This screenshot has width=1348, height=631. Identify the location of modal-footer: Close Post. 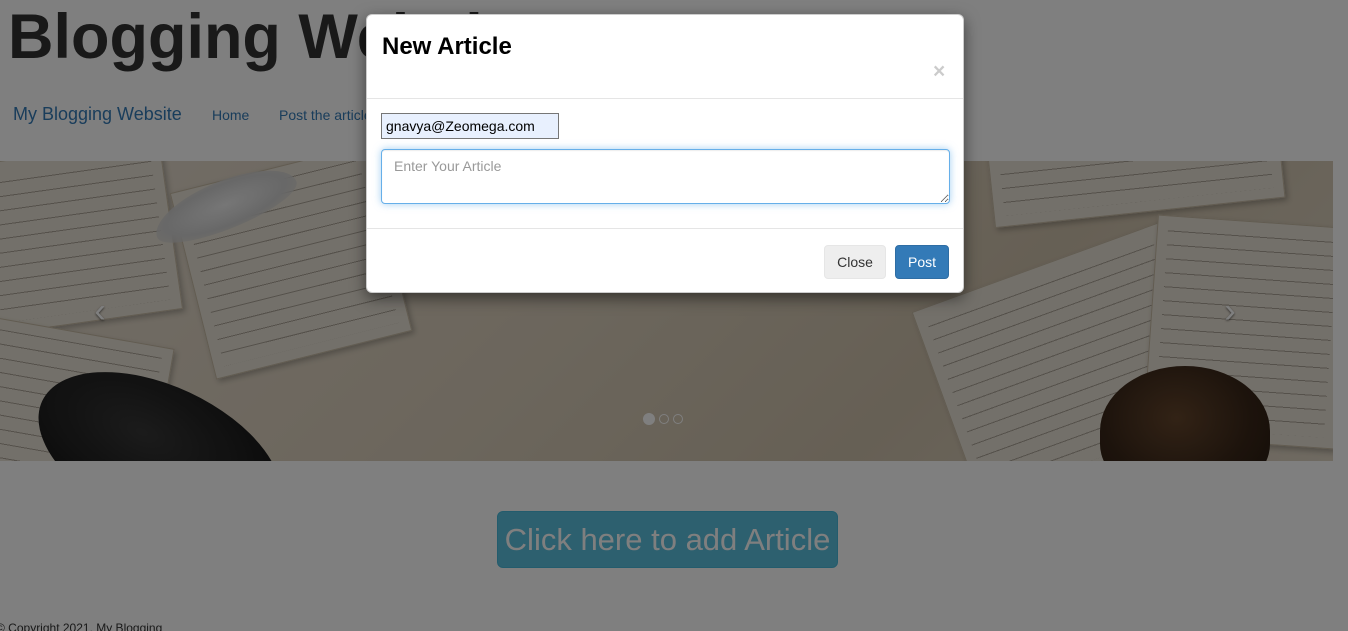
(665, 260).